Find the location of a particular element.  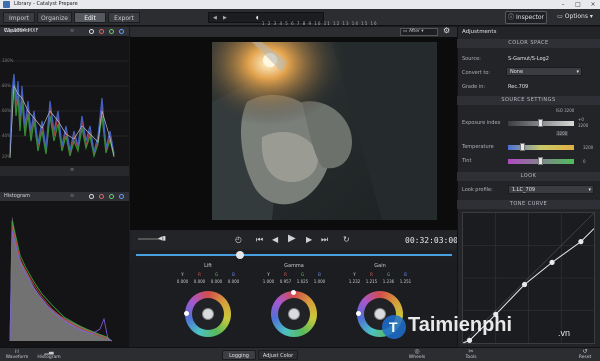

reset-icon: ↺ is located at coordinates (585, 351).